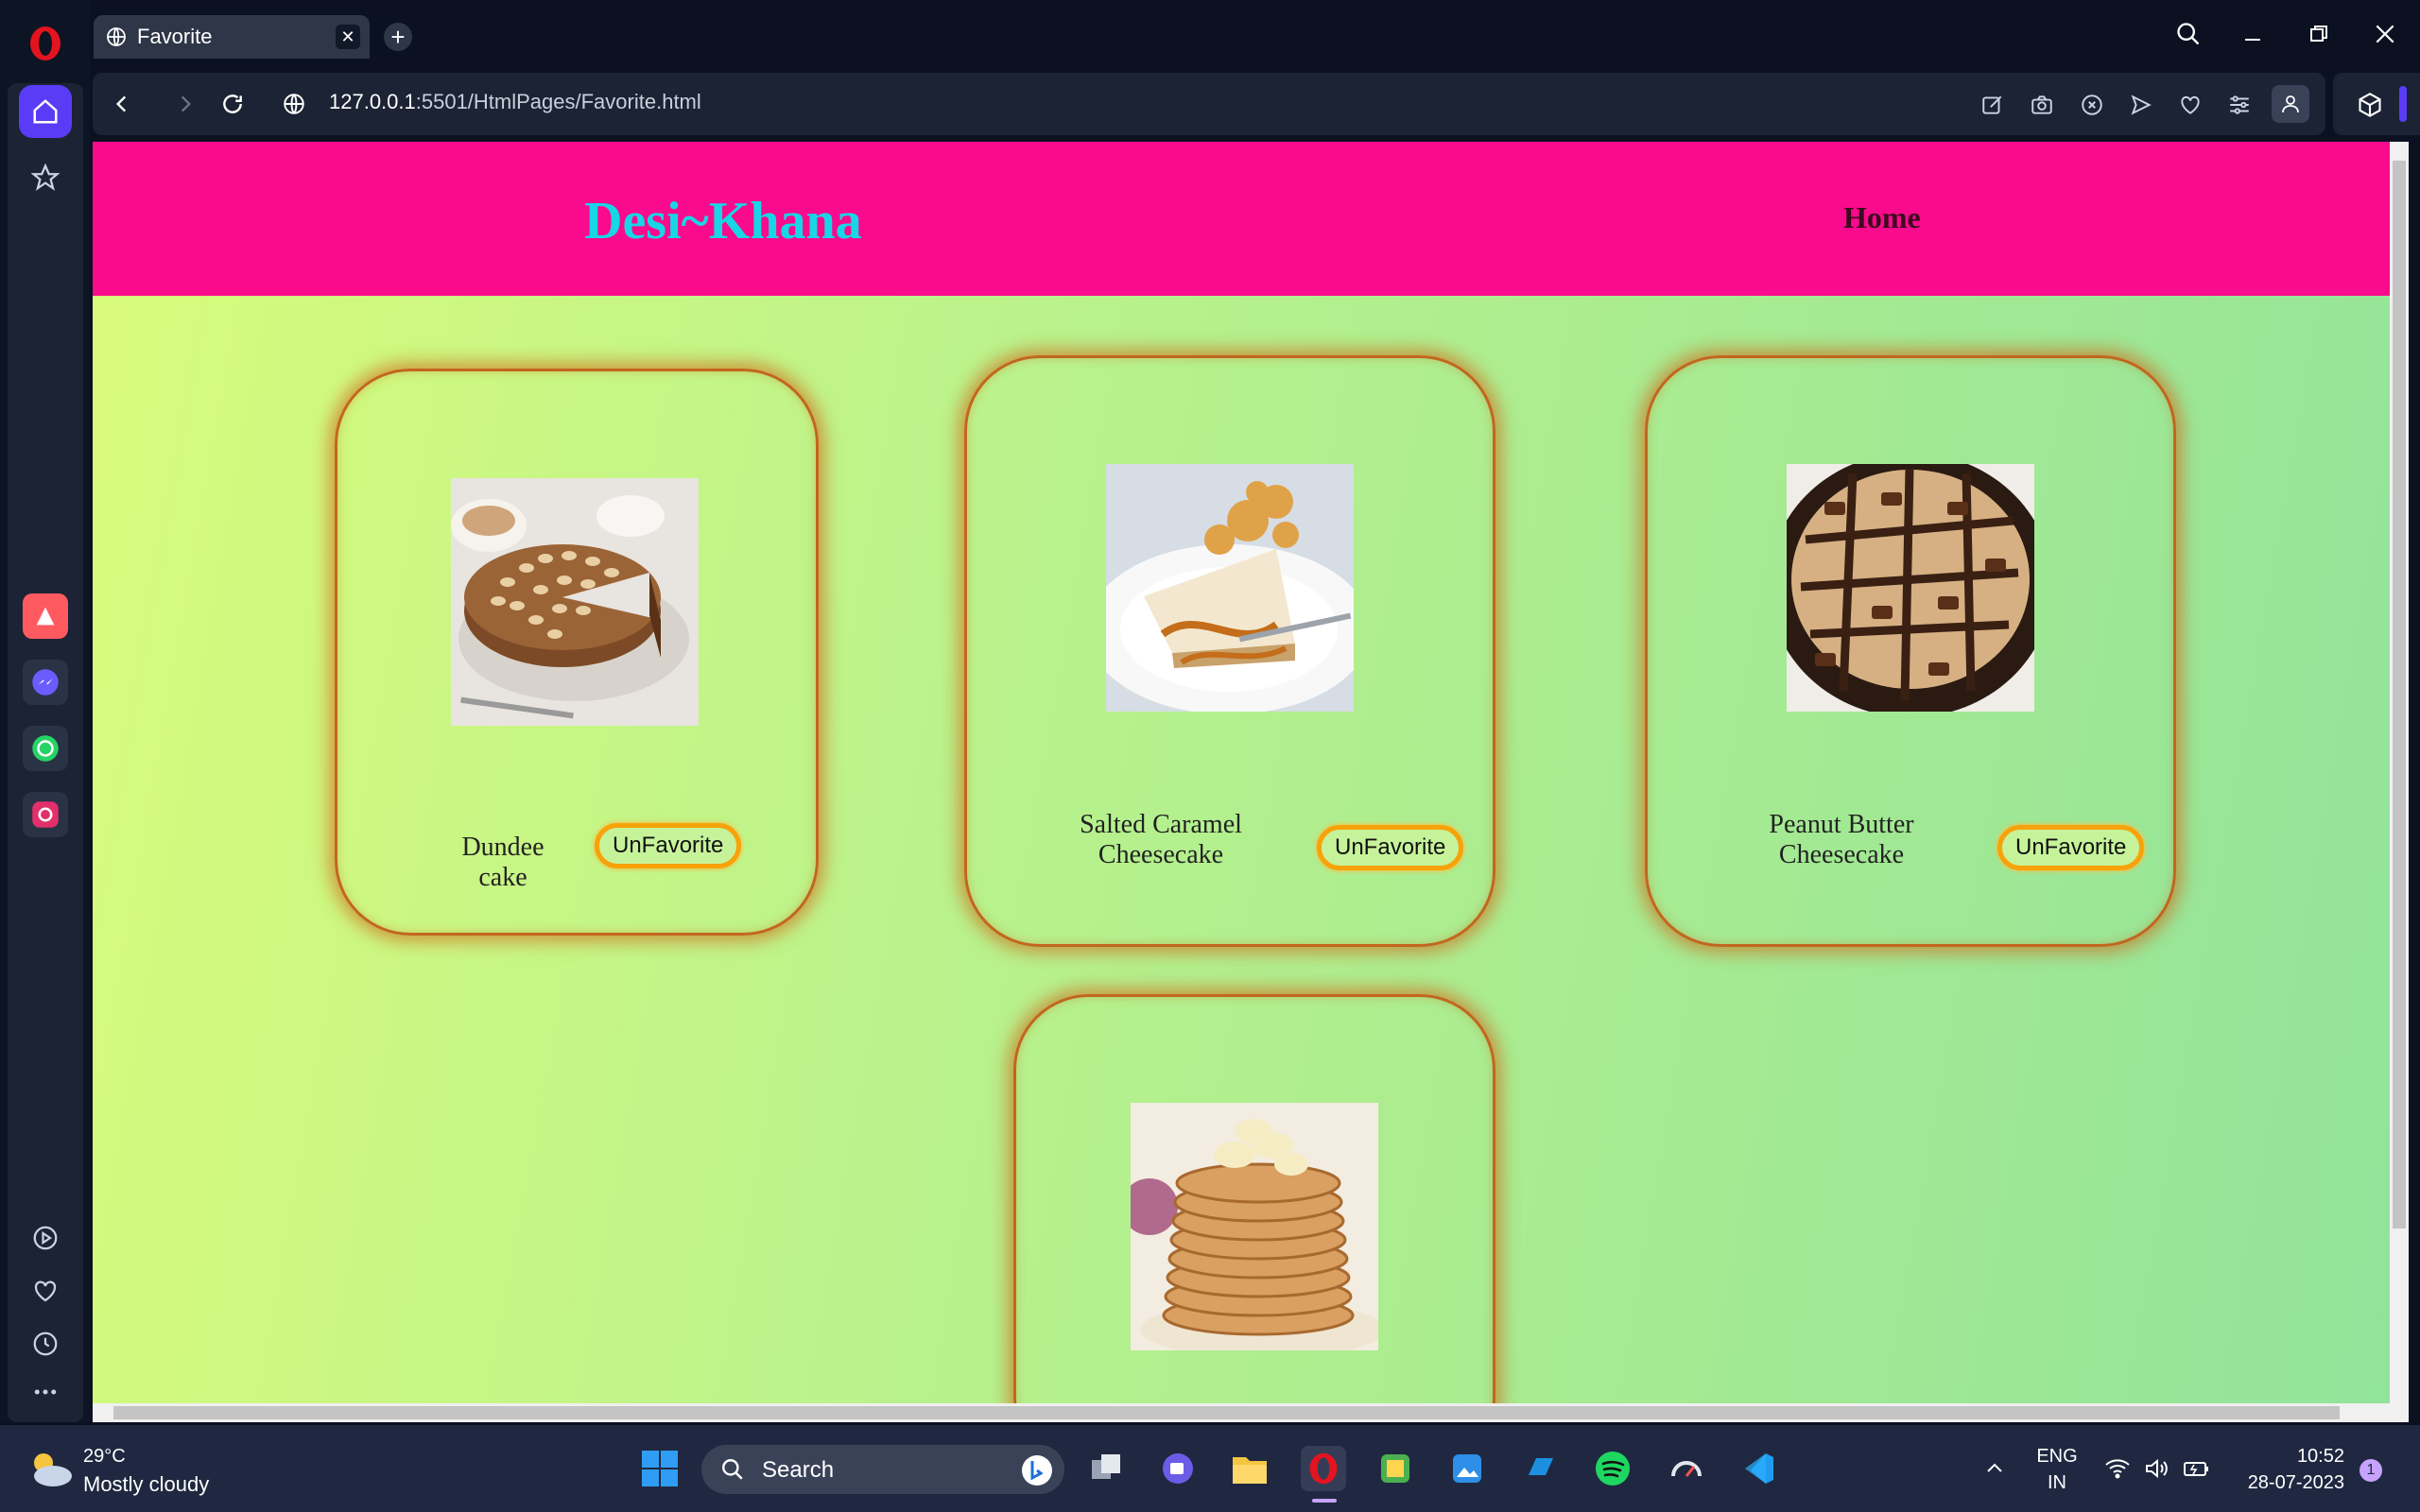 This screenshot has width=2420, height=1512. I want to click on close-window-icon, so click(2385, 34).